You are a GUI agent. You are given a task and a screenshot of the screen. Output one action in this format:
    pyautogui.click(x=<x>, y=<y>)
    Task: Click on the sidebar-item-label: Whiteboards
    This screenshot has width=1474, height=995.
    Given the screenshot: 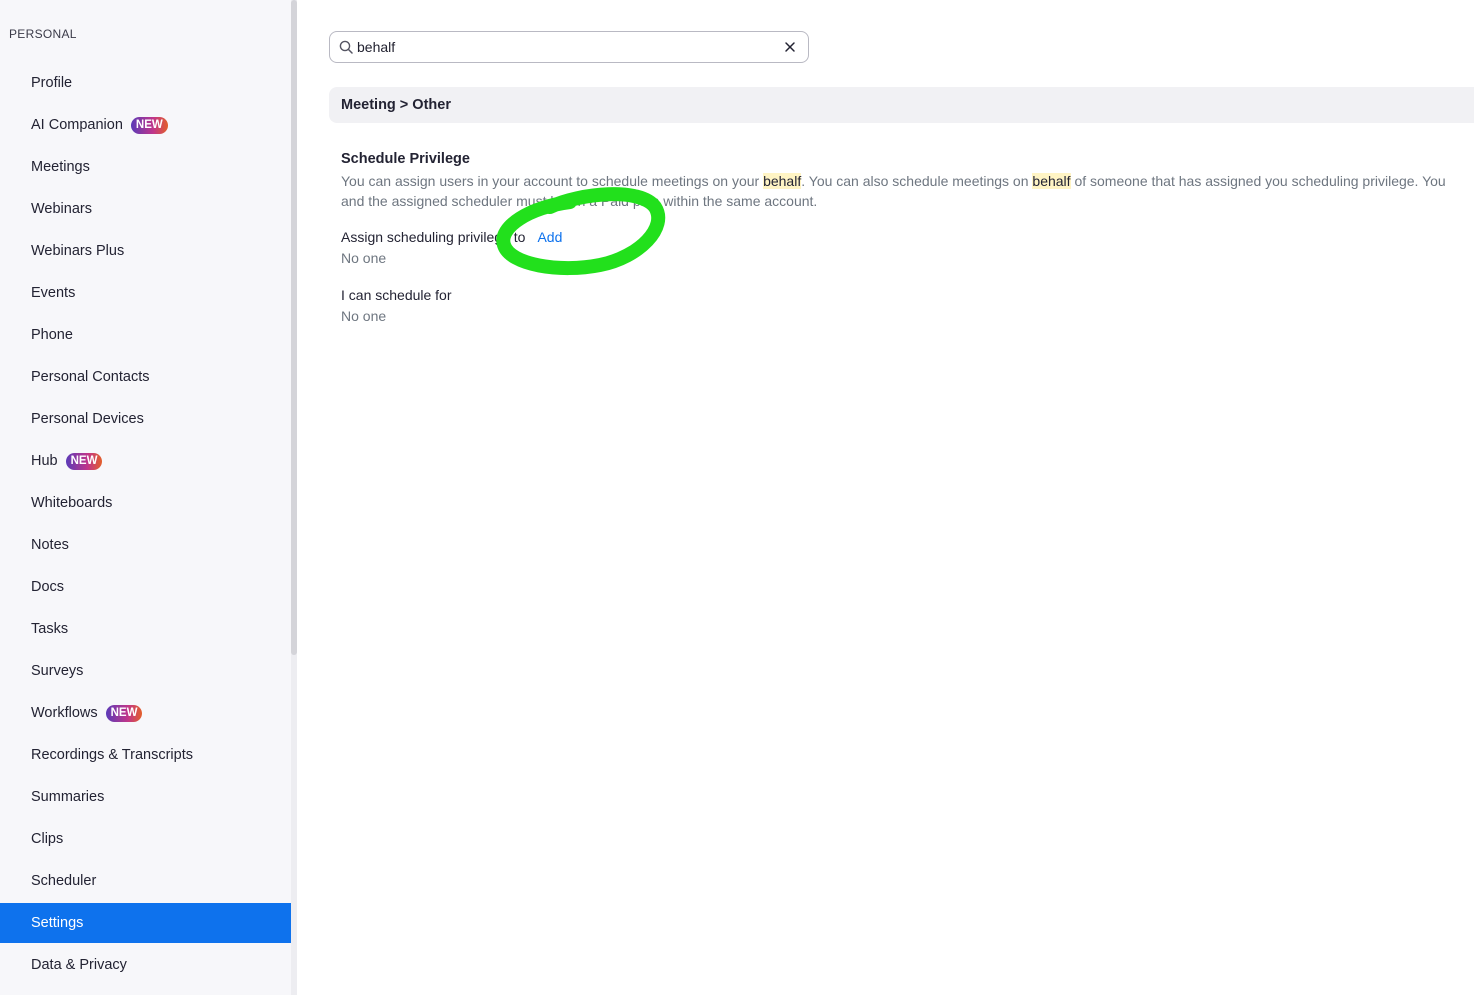 What is the action you would take?
    pyautogui.click(x=72, y=503)
    